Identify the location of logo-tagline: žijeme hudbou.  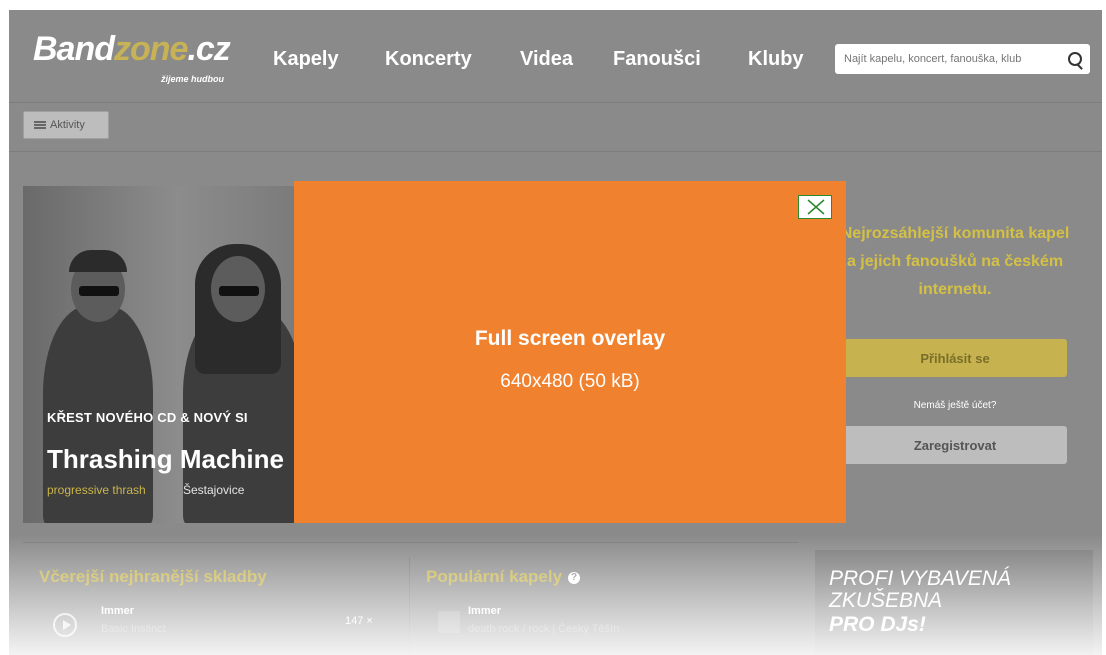
(192, 79).